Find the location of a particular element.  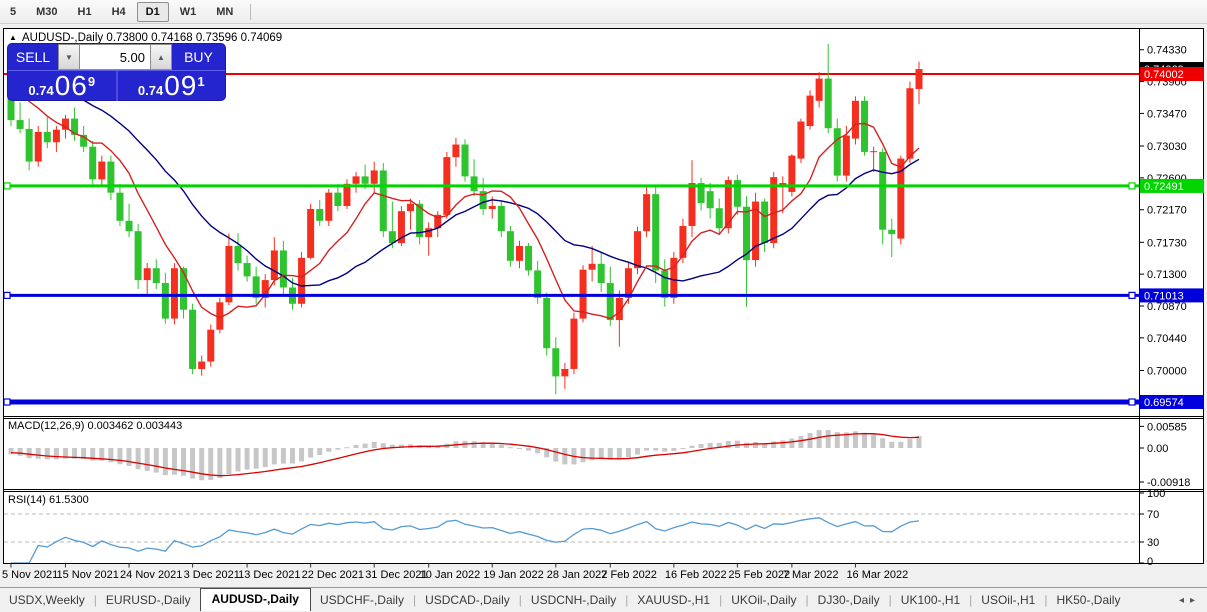

tab-xauusd-h1: XAUUSD-,H1 is located at coordinates (673, 600).